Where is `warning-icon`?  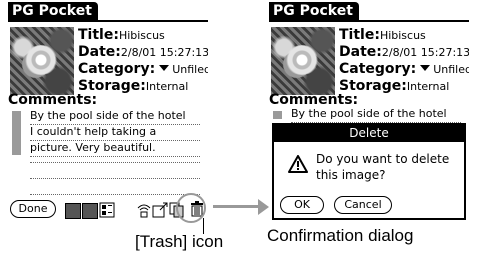 warning-icon is located at coordinates (298, 164).